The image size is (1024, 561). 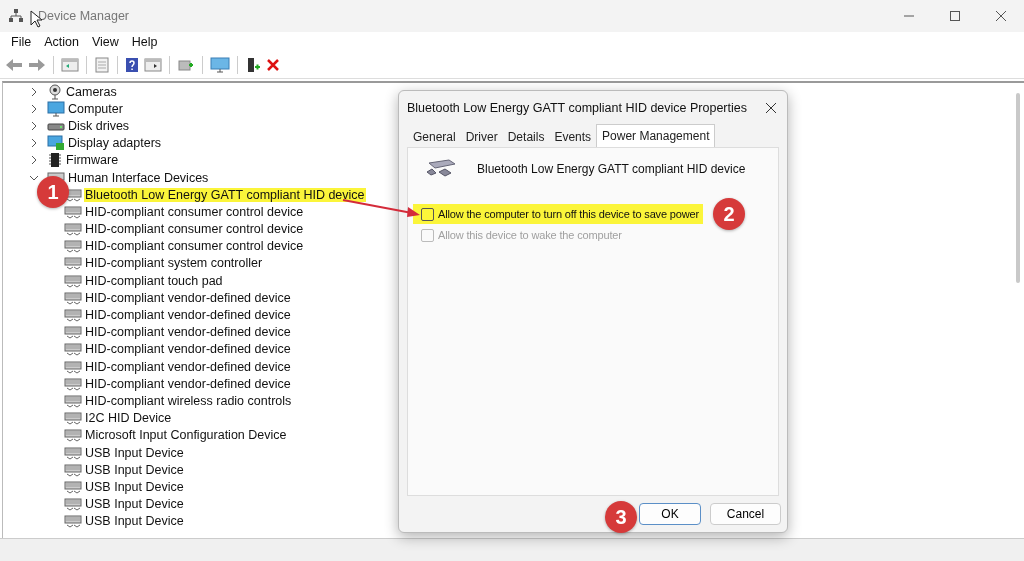 What do you see at coordinates (526, 137) in the screenshot?
I see `tab: Details` at bounding box center [526, 137].